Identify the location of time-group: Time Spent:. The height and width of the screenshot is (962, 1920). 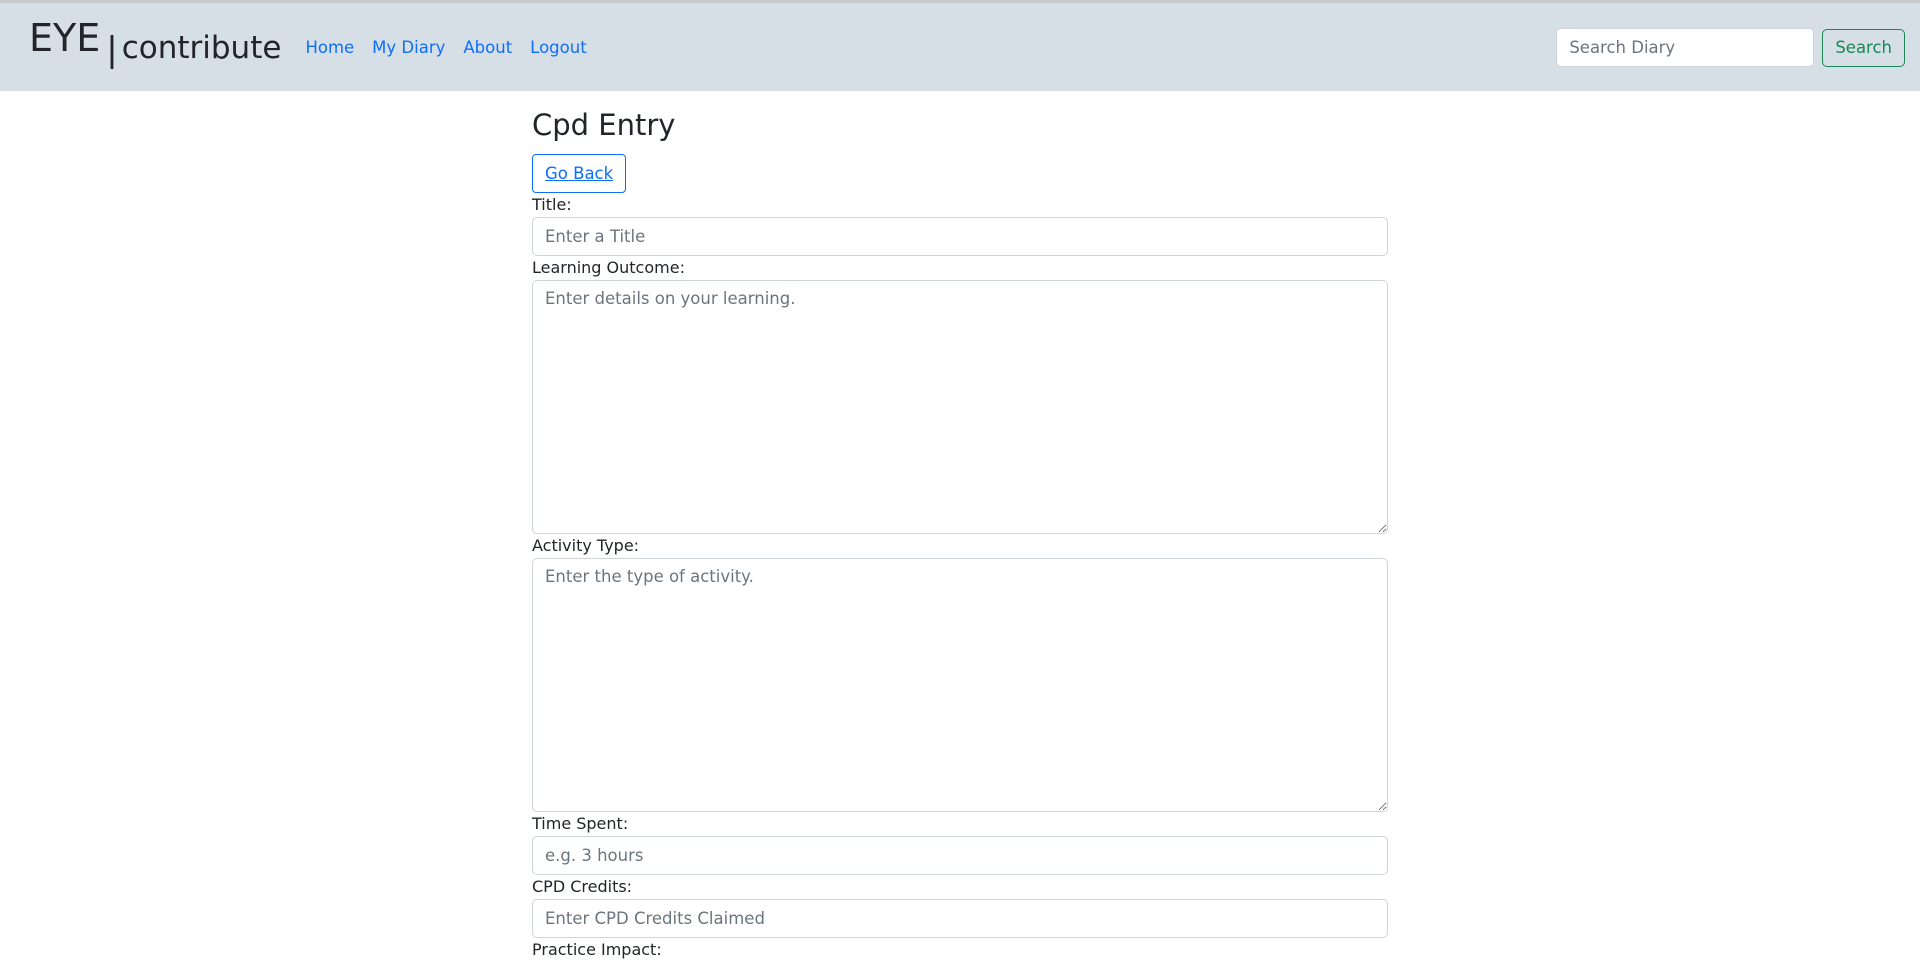
(960, 843).